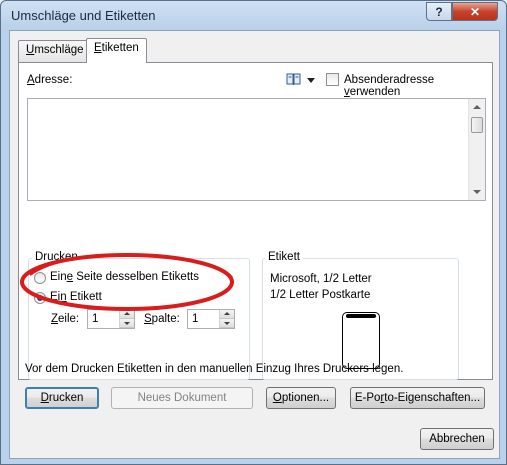  Describe the element at coordinates (476, 149) in the screenshot. I see `address-scrollbar` at that location.